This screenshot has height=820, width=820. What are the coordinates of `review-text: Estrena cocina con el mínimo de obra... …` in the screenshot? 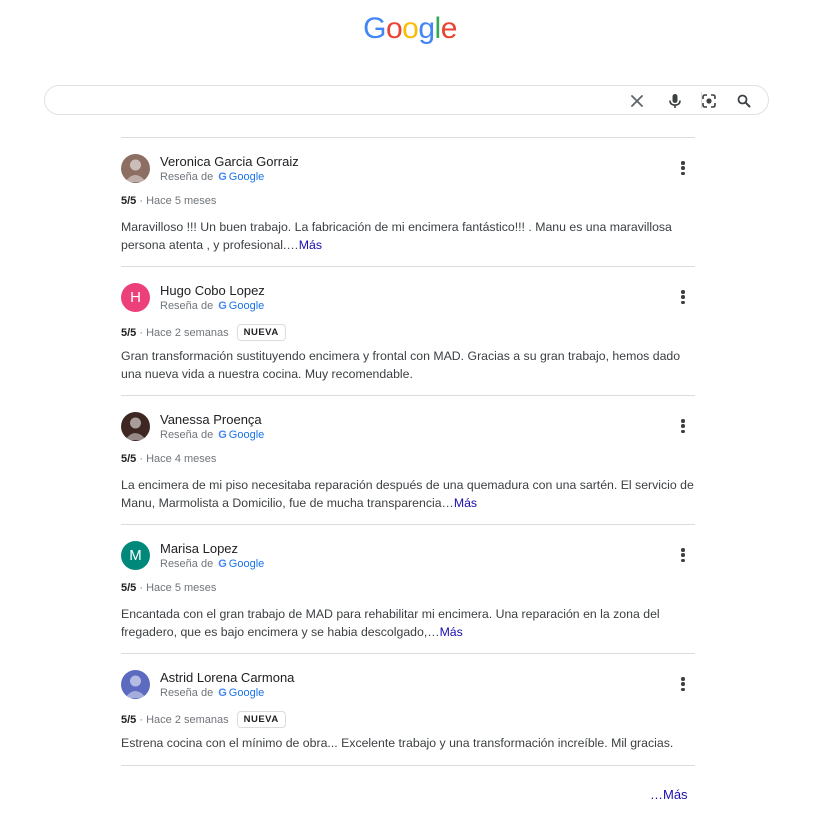 It's located at (397, 743).